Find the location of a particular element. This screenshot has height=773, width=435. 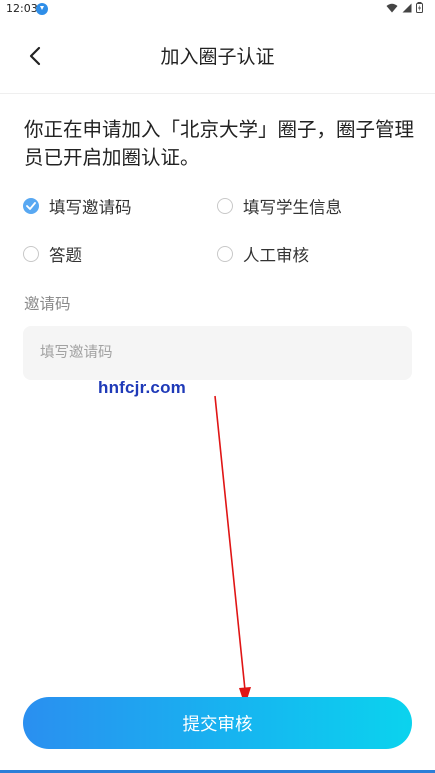

page-title: 加入圈子认证 is located at coordinates (217, 57).